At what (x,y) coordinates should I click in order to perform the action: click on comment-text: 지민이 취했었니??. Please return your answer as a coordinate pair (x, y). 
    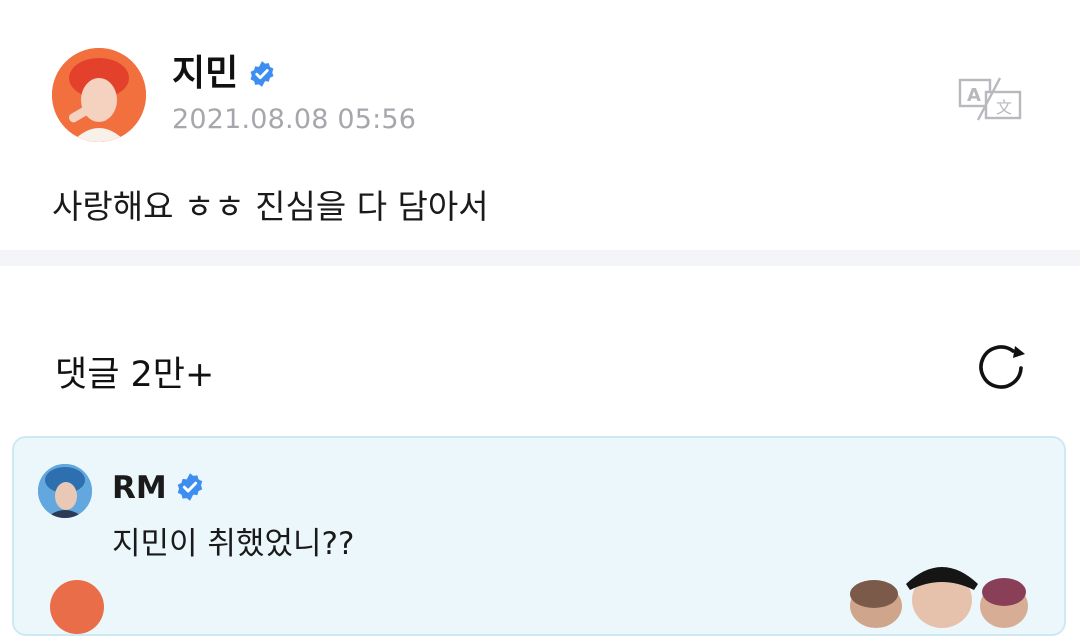
    Looking at the image, I should click on (233, 544).